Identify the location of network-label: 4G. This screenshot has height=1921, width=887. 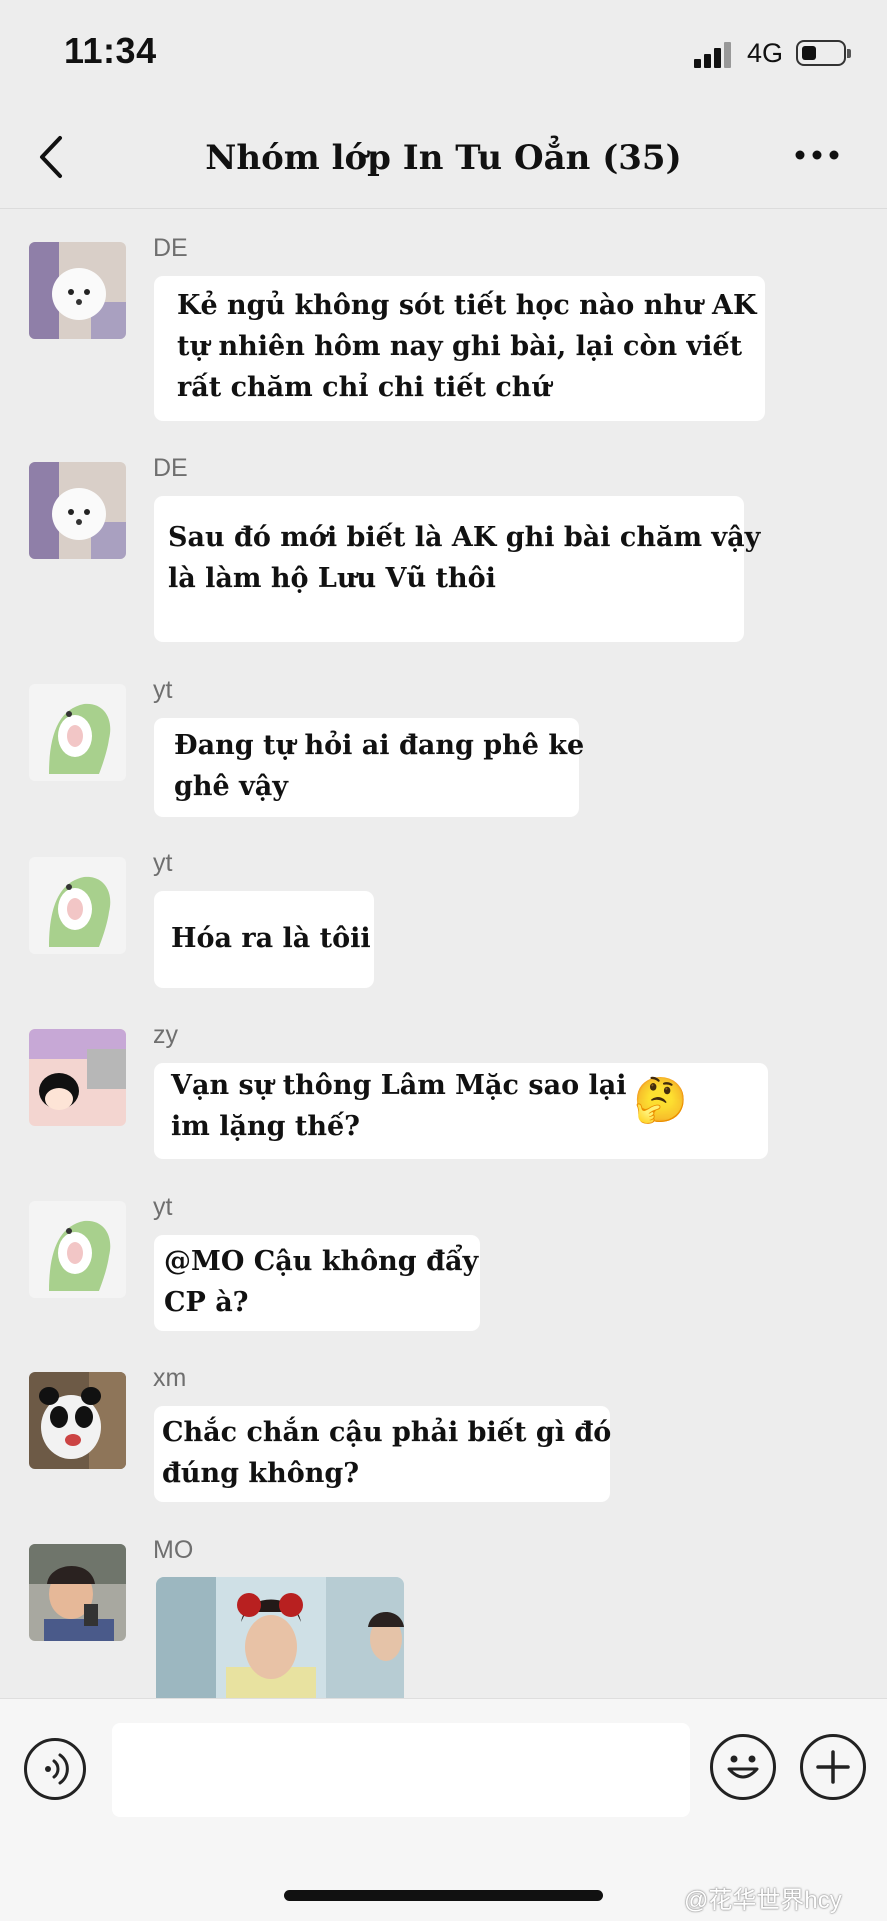
(765, 53).